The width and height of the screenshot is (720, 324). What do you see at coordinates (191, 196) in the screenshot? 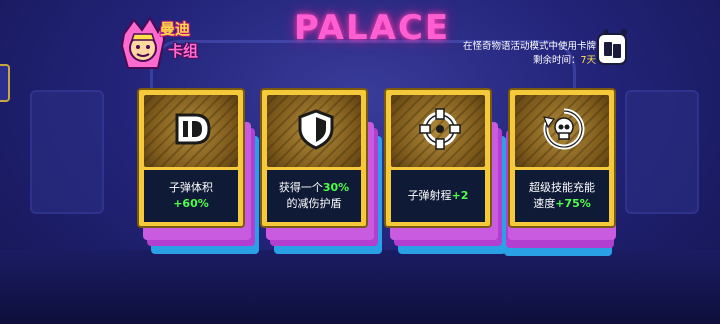
I see `card-description: 子弹体积 +60%` at bounding box center [191, 196].